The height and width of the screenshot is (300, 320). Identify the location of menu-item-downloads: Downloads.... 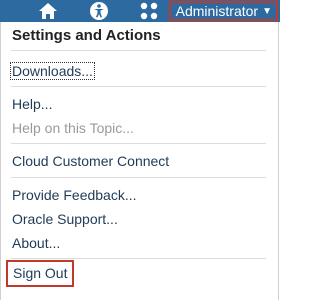
(52, 71).